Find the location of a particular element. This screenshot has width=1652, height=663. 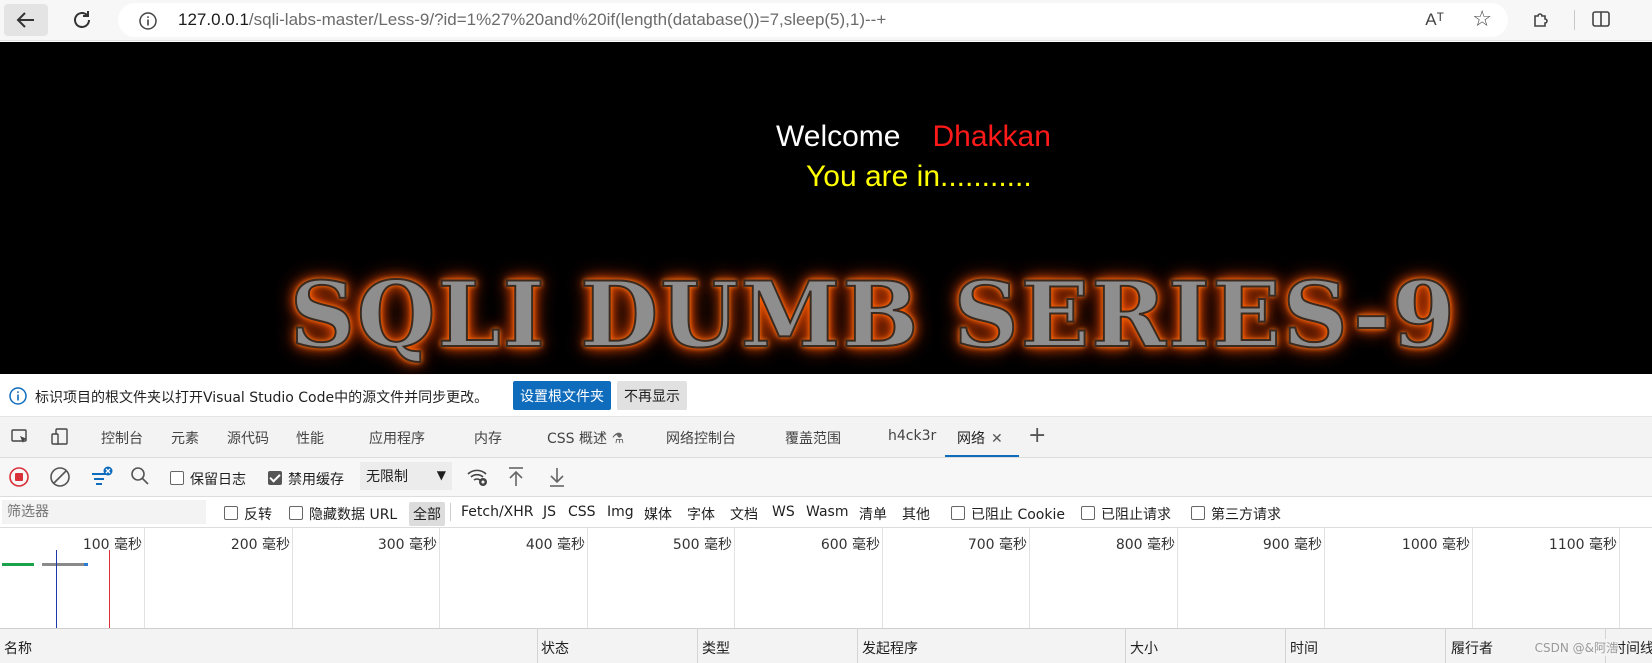

favorite-star-icon: ☆ is located at coordinates (1482, 19).